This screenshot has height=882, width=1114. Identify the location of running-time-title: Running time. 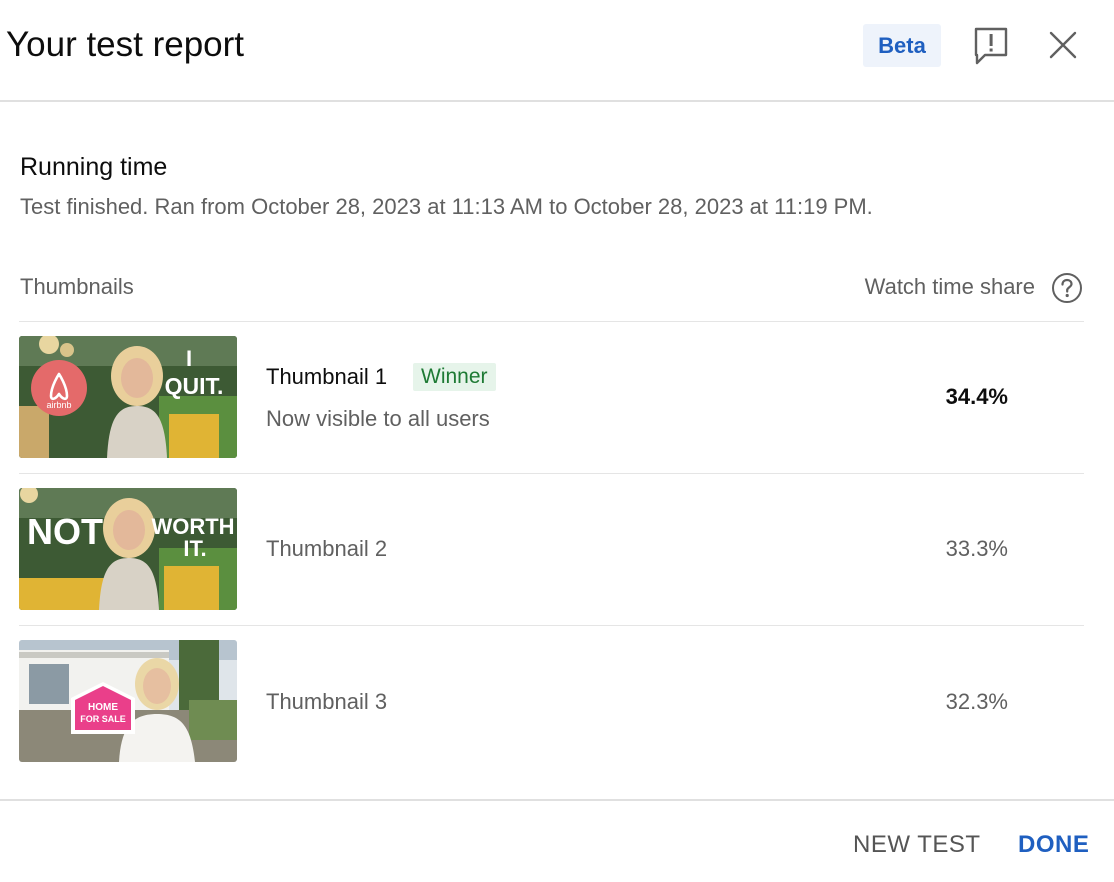
(94, 167).